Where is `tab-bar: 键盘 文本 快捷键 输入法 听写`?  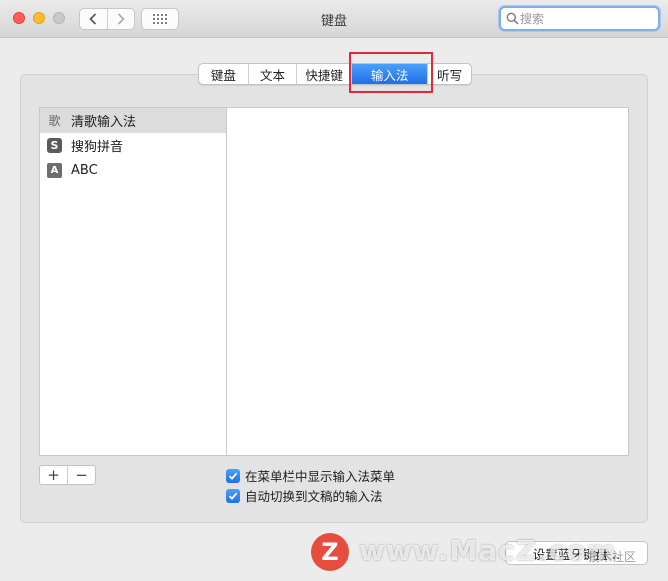
tab-bar: 键盘 文本 快捷键 输入法 听写 is located at coordinates (335, 74).